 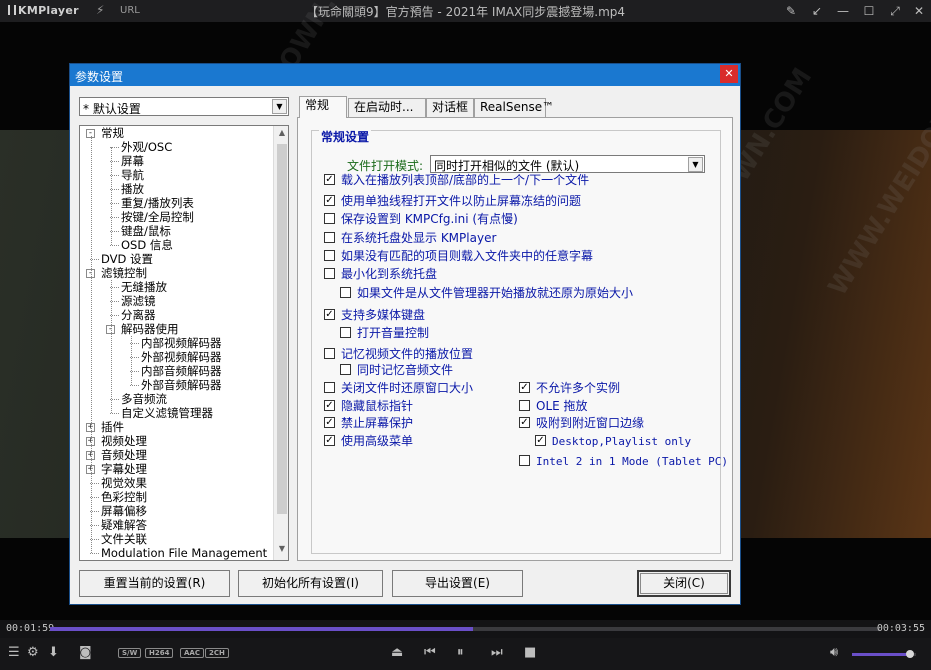 What do you see at coordinates (181, 371) in the screenshot?
I see `tree-item: 内部音频解码器` at bounding box center [181, 371].